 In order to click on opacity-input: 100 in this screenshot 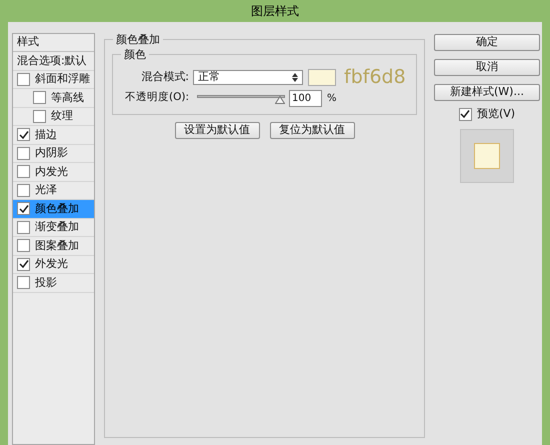, I will do `click(305, 98)`.